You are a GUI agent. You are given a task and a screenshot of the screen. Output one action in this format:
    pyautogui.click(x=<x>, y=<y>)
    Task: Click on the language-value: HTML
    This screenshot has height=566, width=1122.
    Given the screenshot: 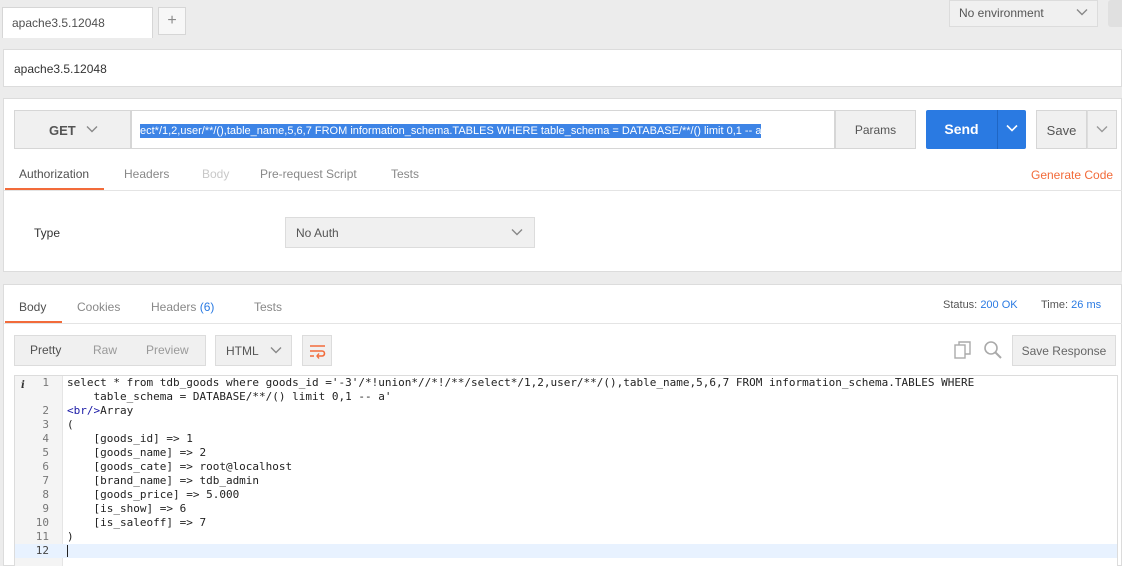 What is the action you would take?
    pyautogui.click(x=242, y=351)
    